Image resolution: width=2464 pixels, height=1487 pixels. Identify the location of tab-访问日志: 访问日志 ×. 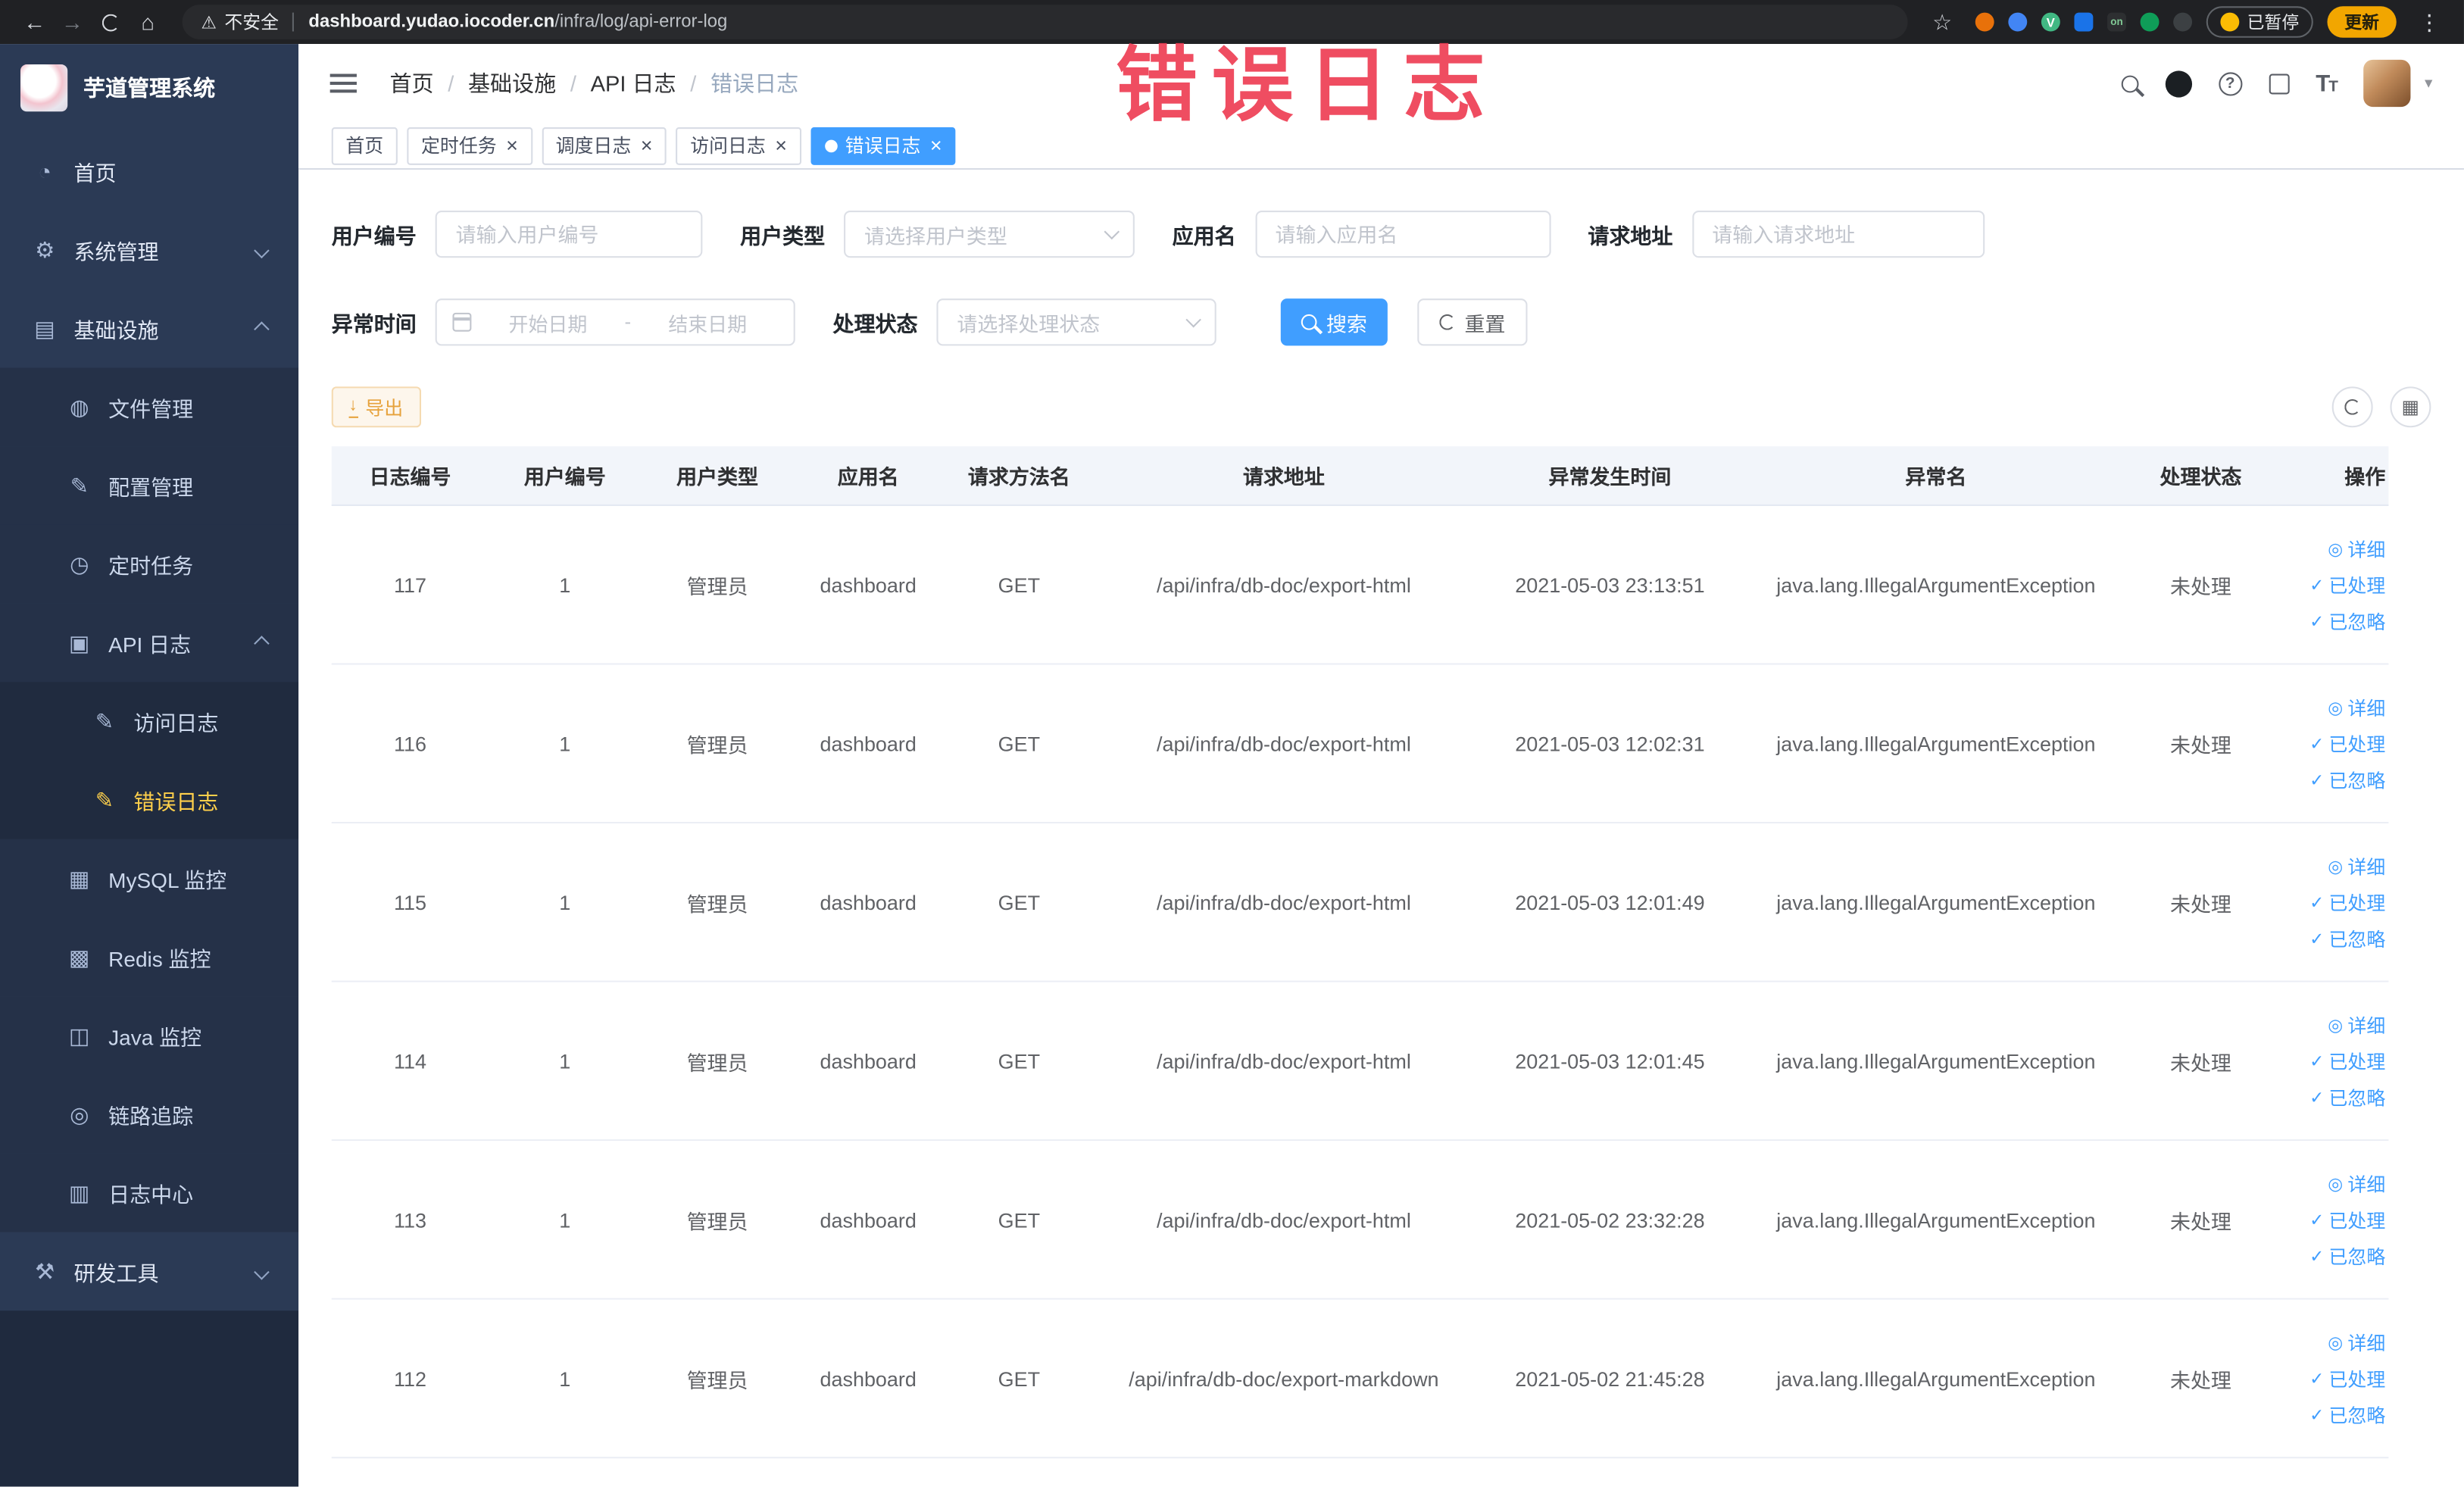
(738, 145).